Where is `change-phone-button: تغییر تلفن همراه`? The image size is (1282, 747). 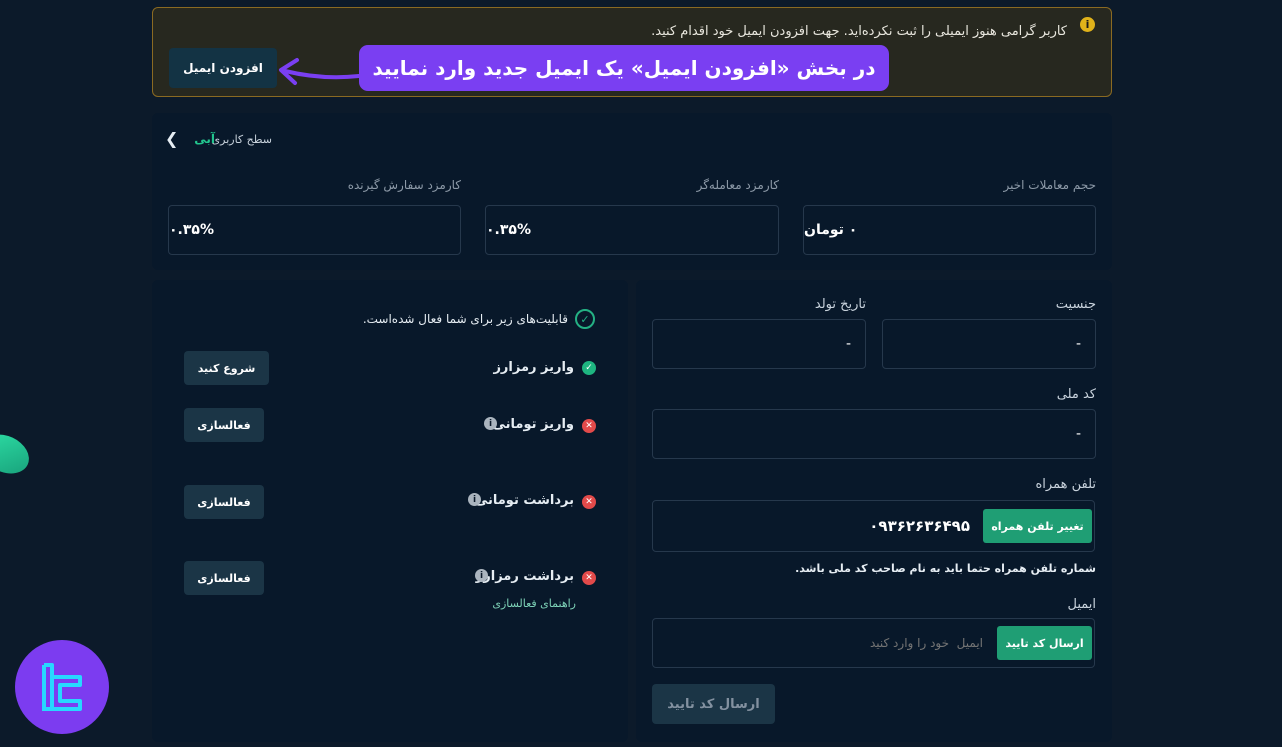 change-phone-button: تغییر تلفن همراه is located at coordinates (1037, 526).